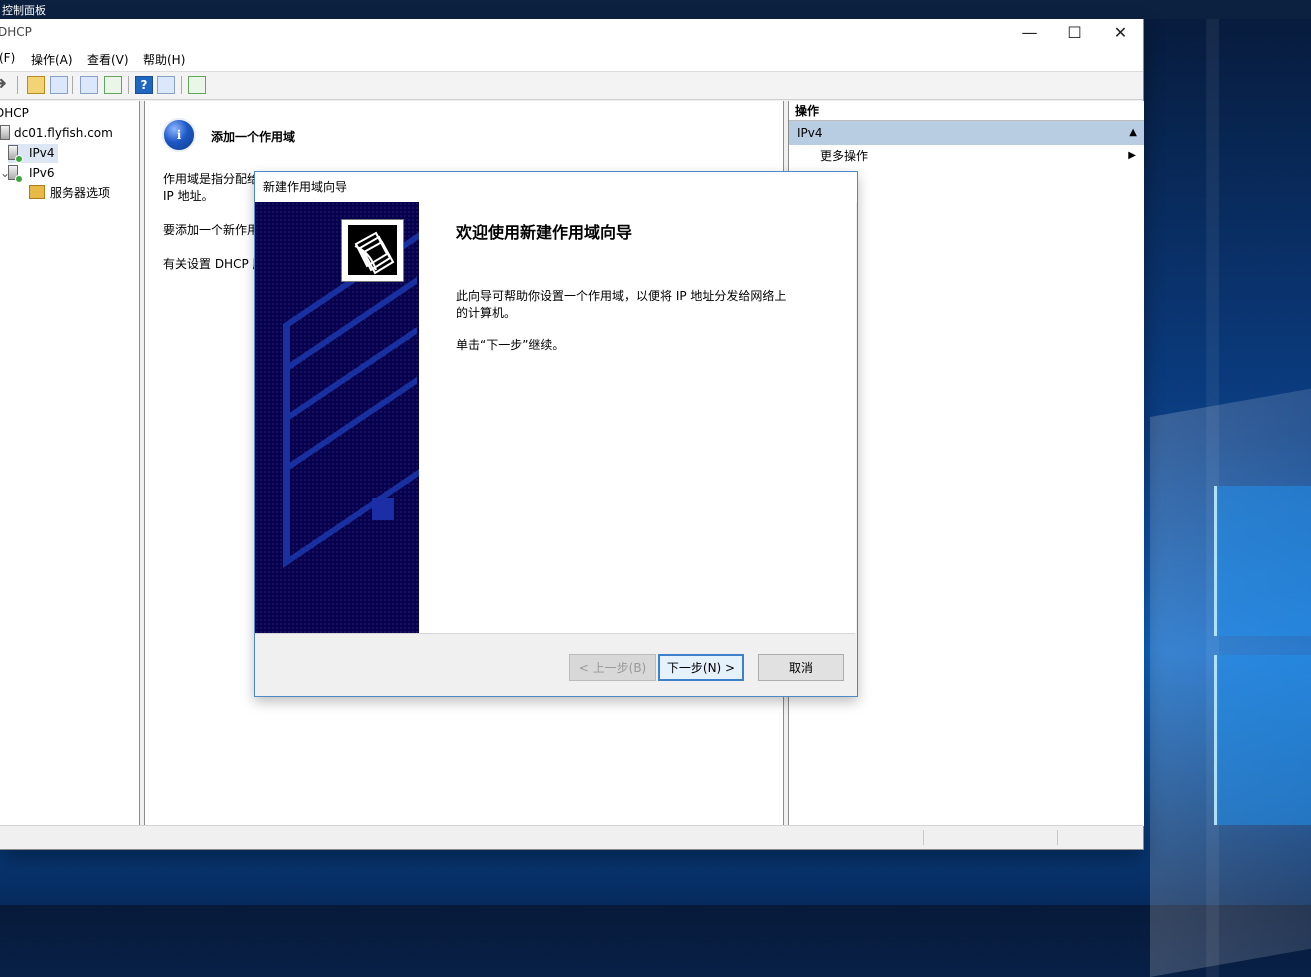 This screenshot has width=1311, height=977. What do you see at coordinates (556, 187) in the screenshot?
I see `dialog-title: 新建作用域向导` at bounding box center [556, 187].